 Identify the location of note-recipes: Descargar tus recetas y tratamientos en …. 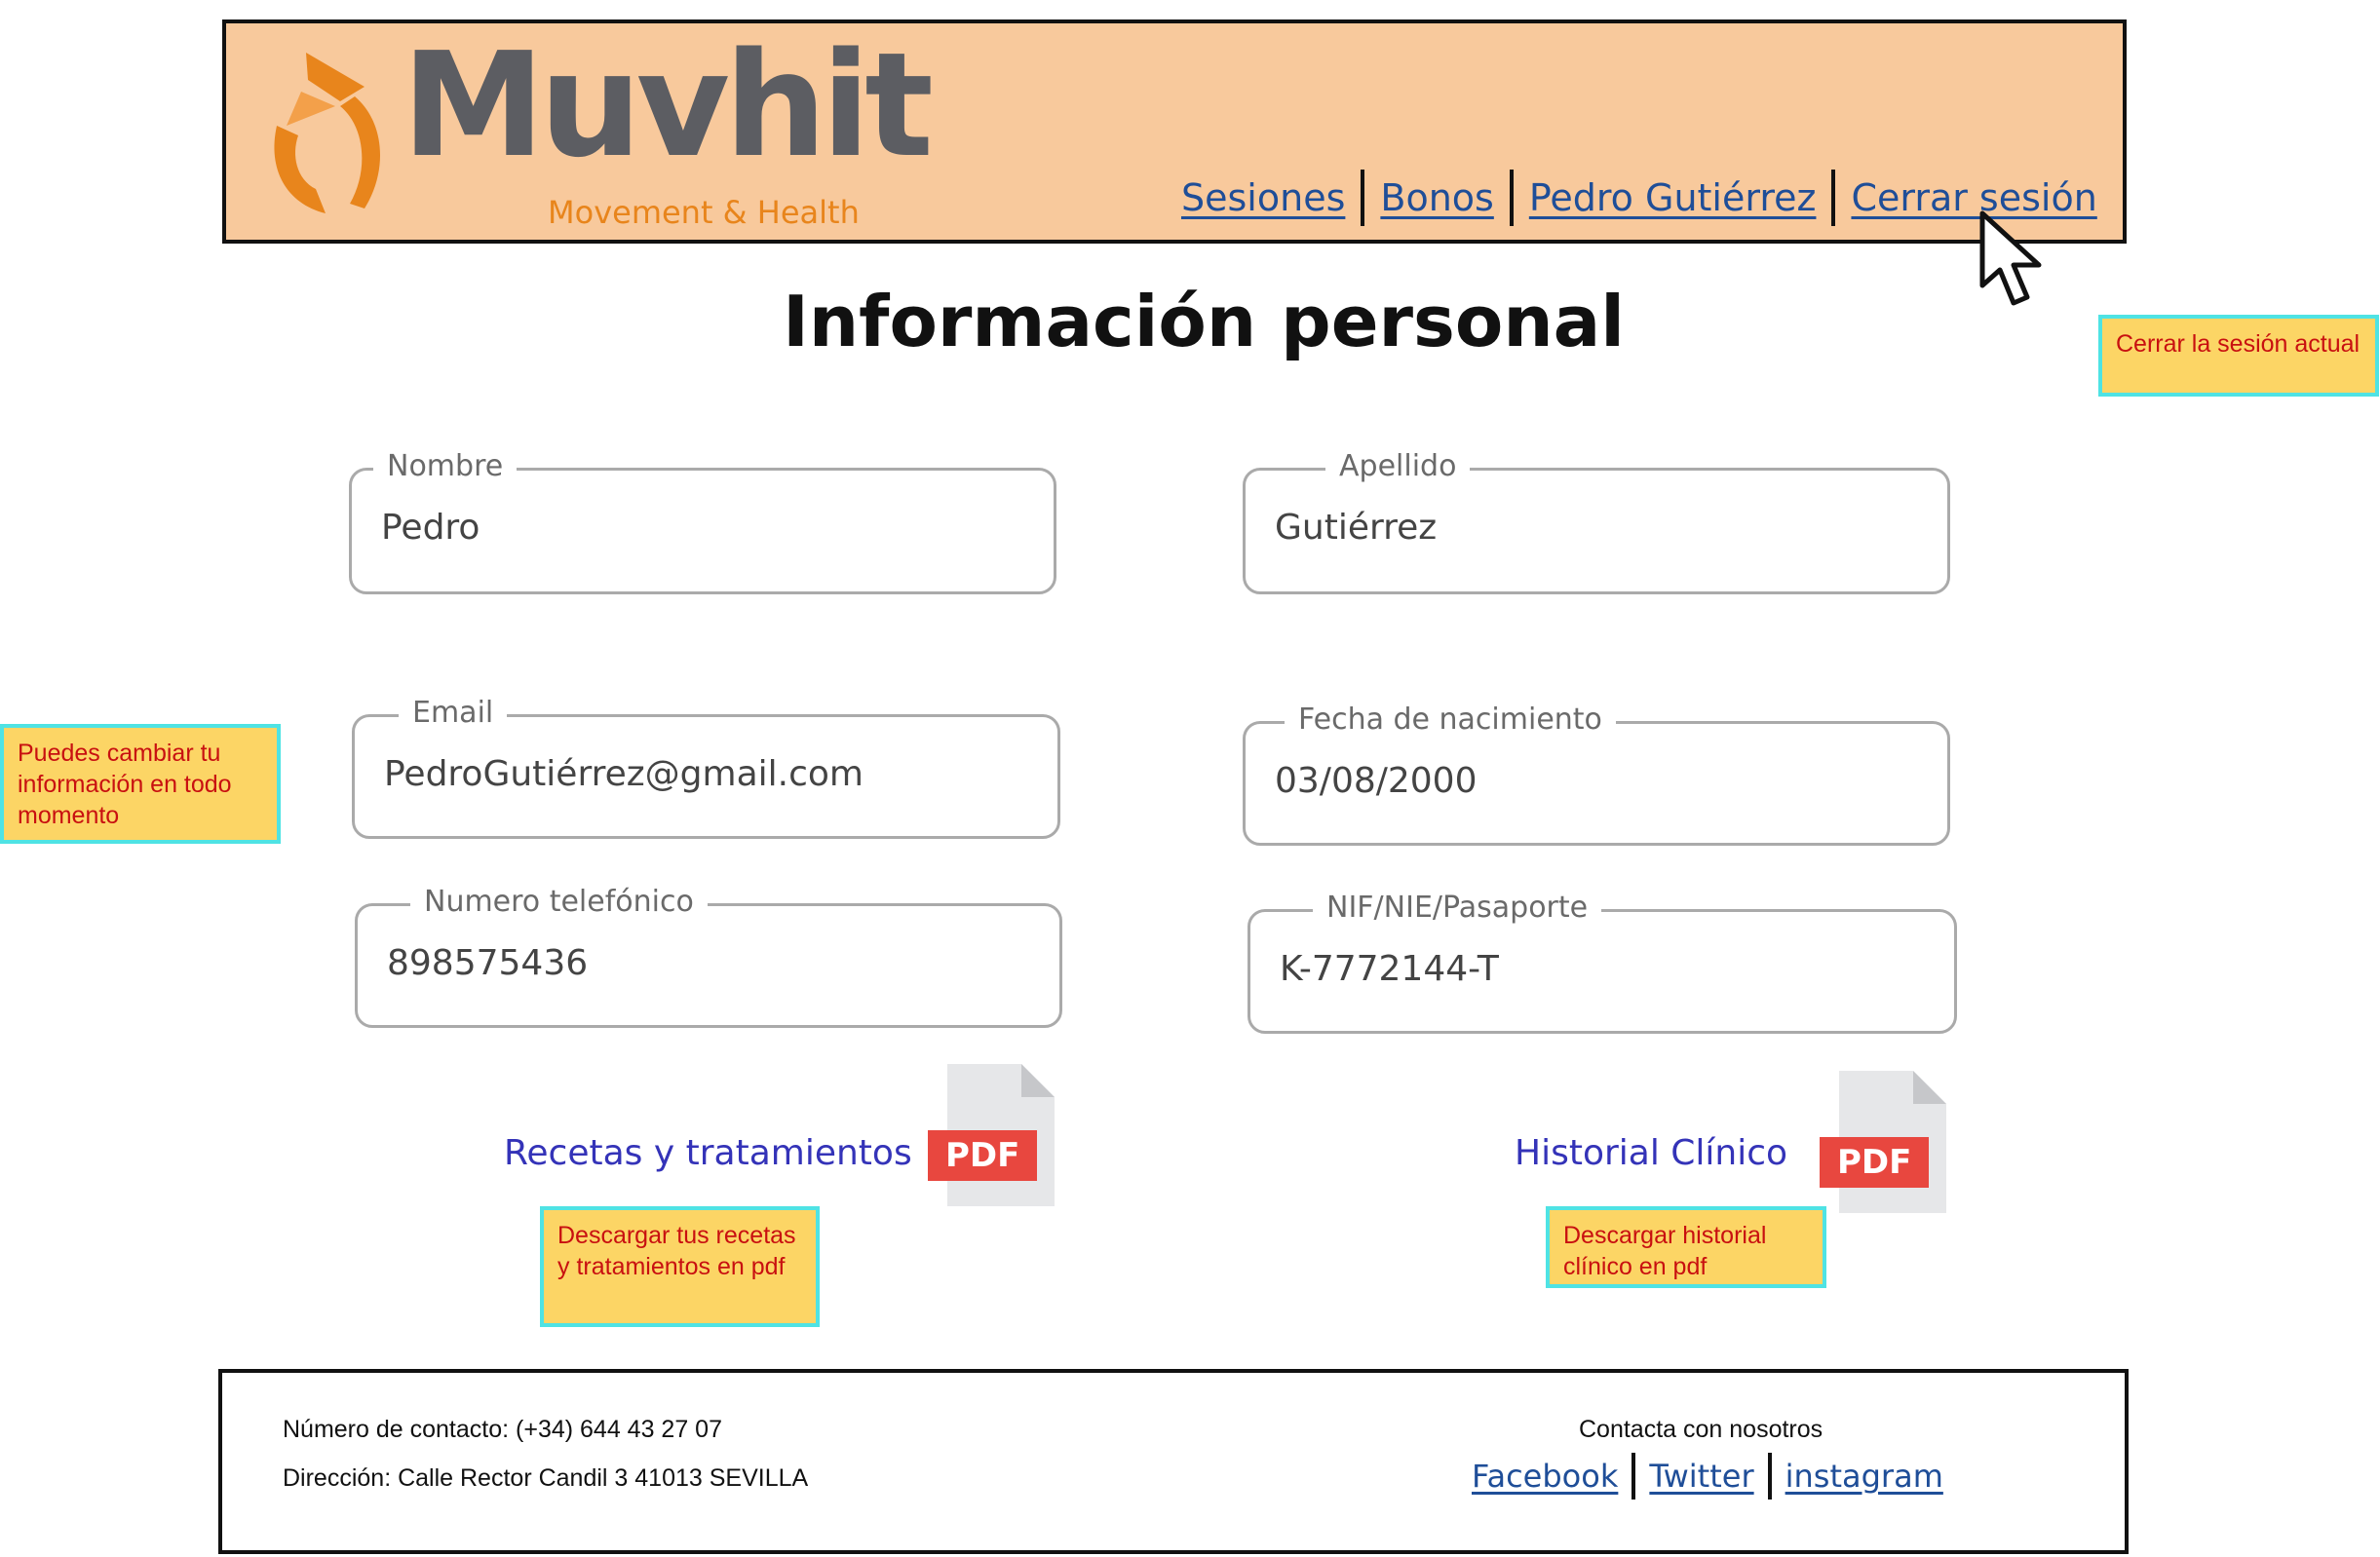
(680, 1266).